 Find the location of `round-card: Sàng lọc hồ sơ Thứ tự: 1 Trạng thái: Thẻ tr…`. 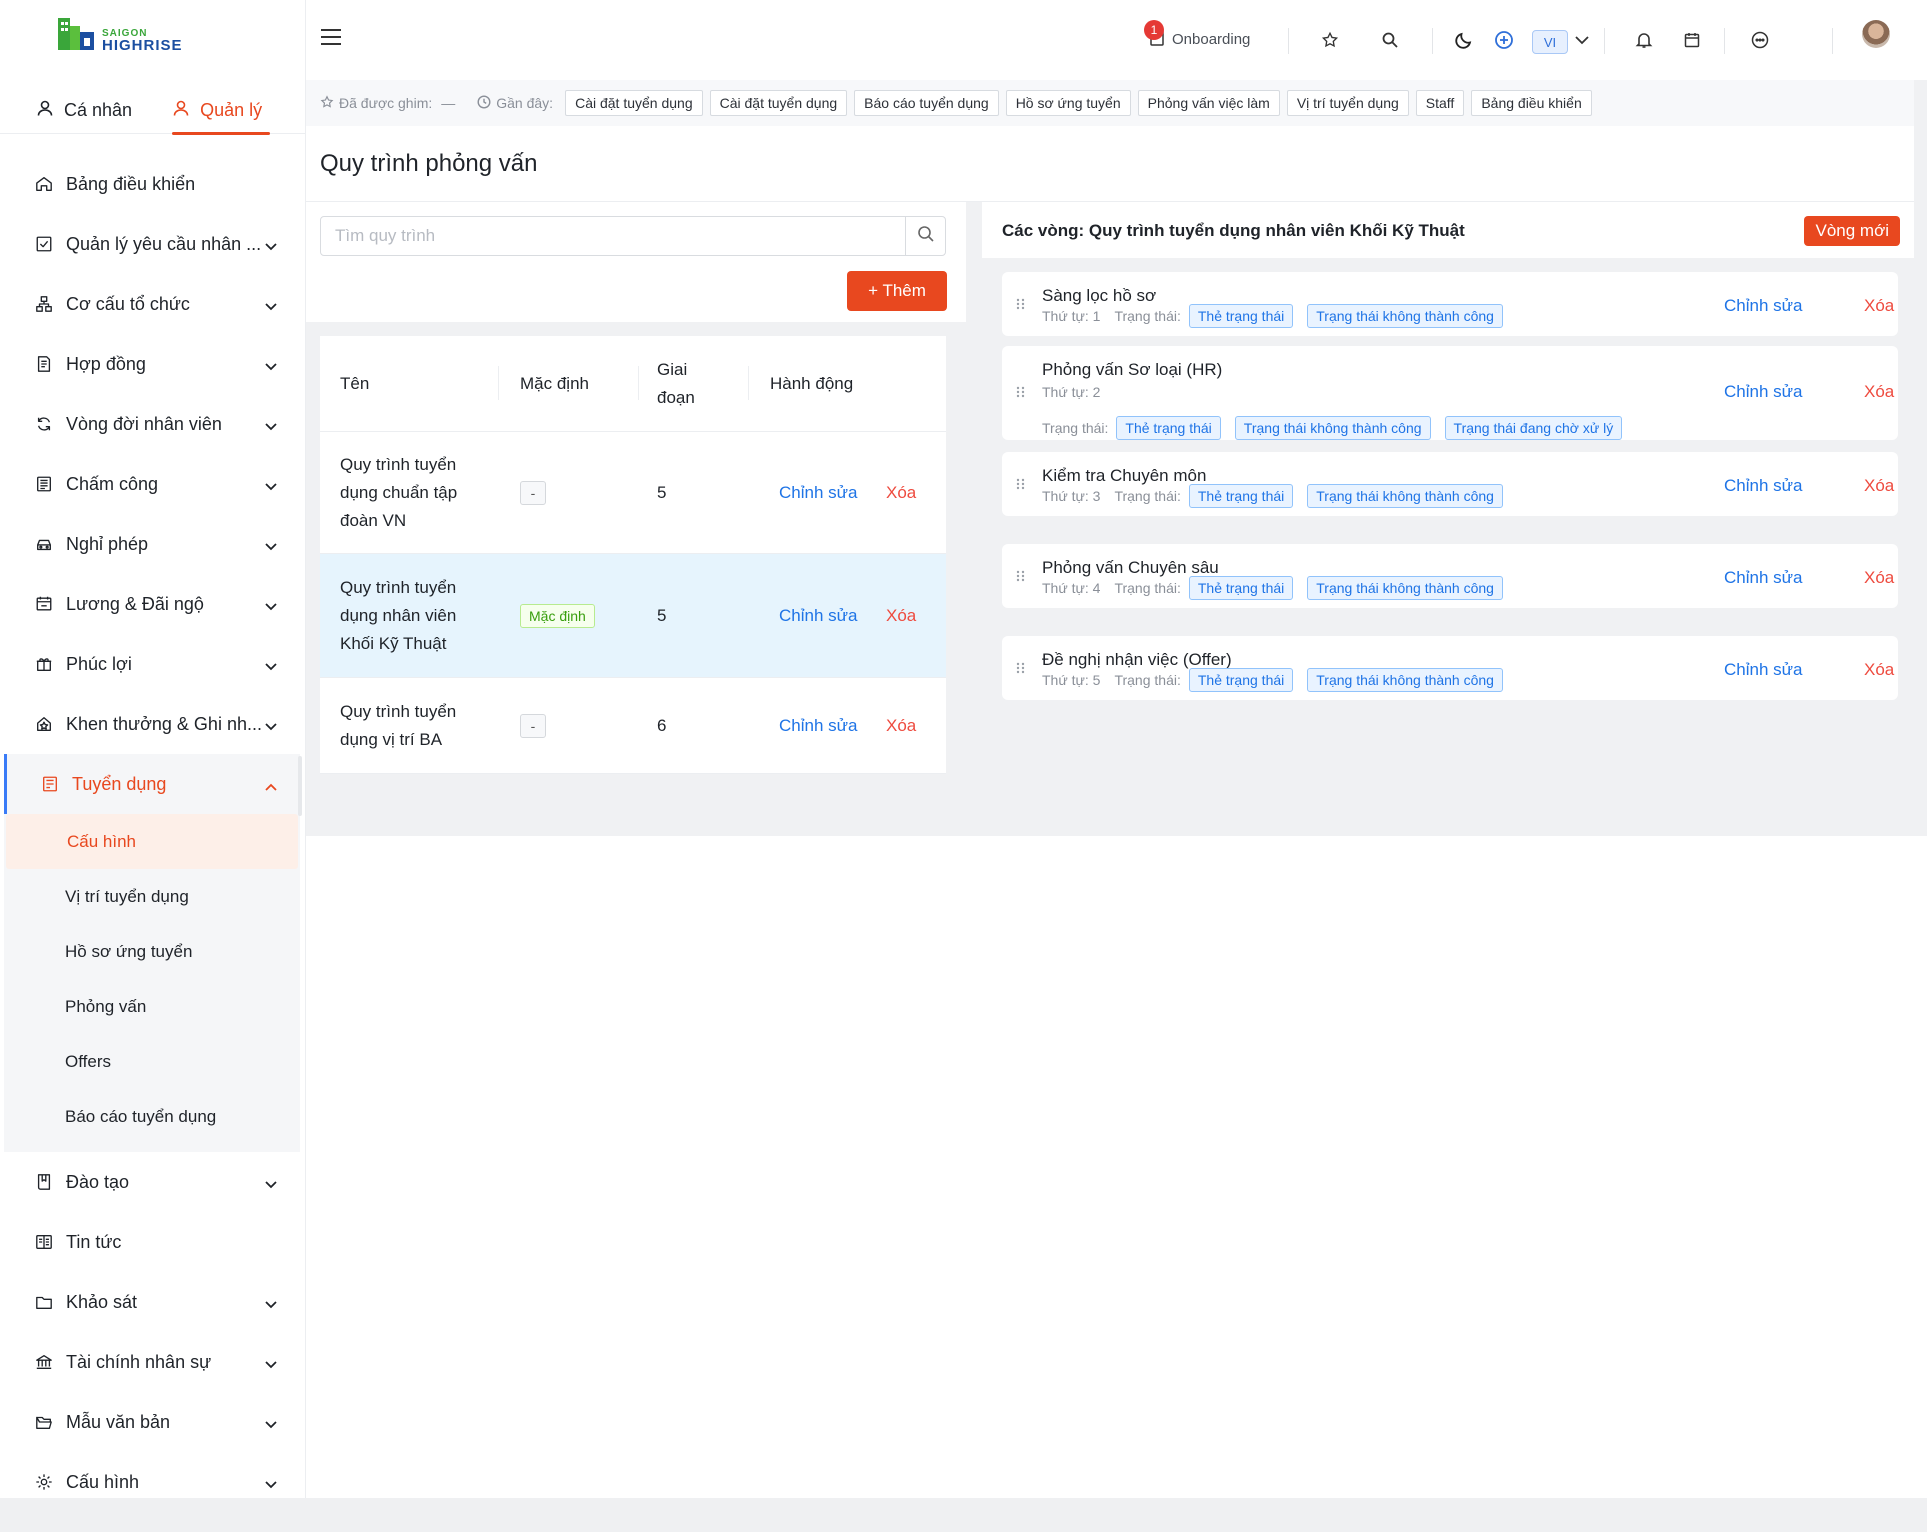

round-card: Sàng lọc hồ sơ Thứ tự: 1 Trạng thái: Thẻ tr… is located at coordinates (1450, 304).